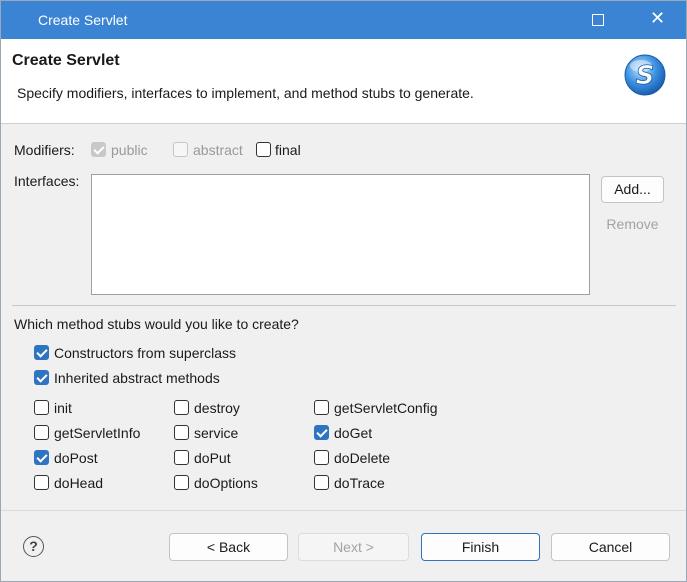 Image resolution: width=687 pixels, height=582 pixels. I want to click on dohead-label: doHead, so click(79, 483).